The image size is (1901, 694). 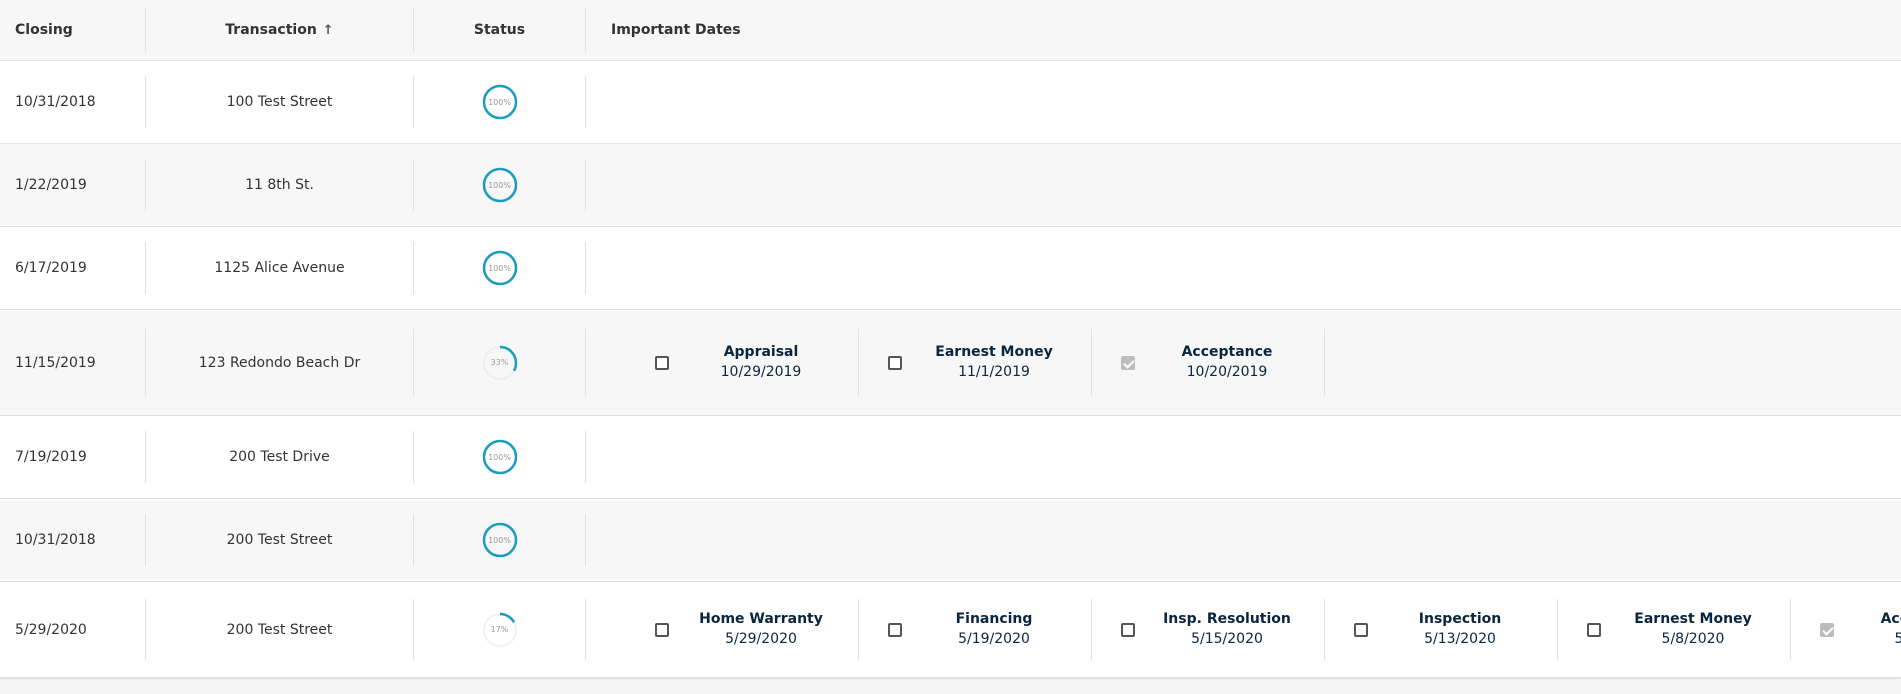 I want to click on transaction-address: 123 Redondo Beach Dr, so click(x=279, y=362).